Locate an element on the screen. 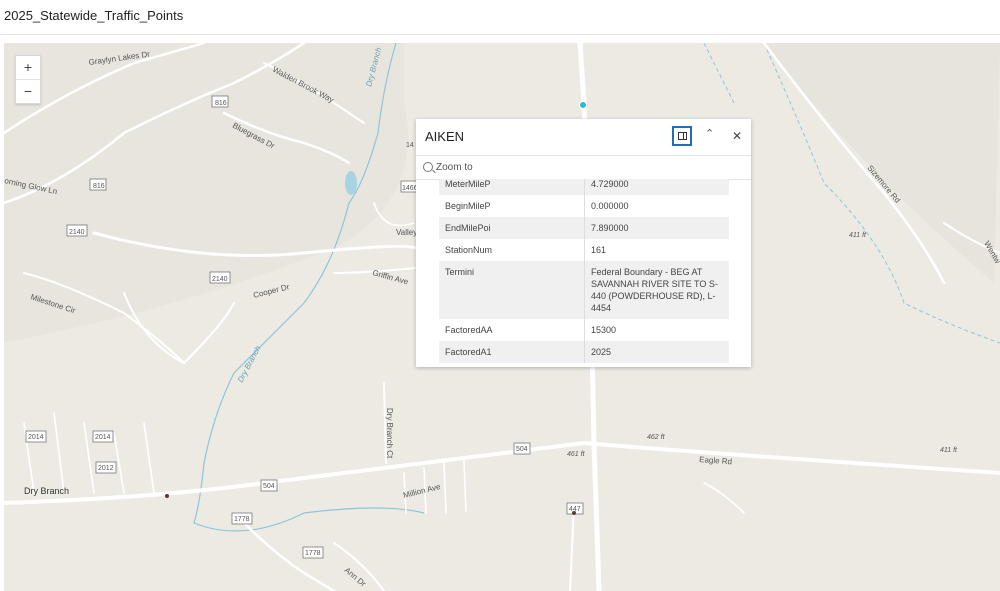  attribute-key: BeginMileP is located at coordinates (512, 206).